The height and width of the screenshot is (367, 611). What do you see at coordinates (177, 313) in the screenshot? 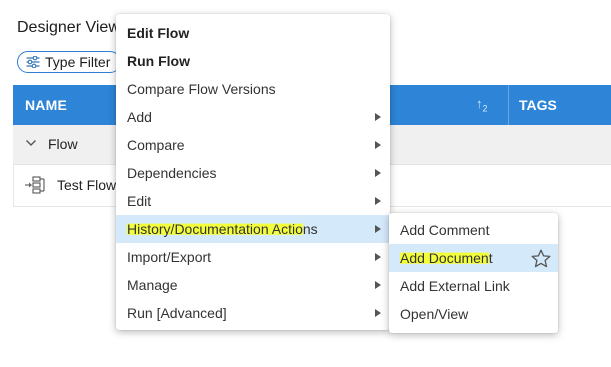
I see `menu-item-label: Run [Advanced]` at bounding box center [177, 313].